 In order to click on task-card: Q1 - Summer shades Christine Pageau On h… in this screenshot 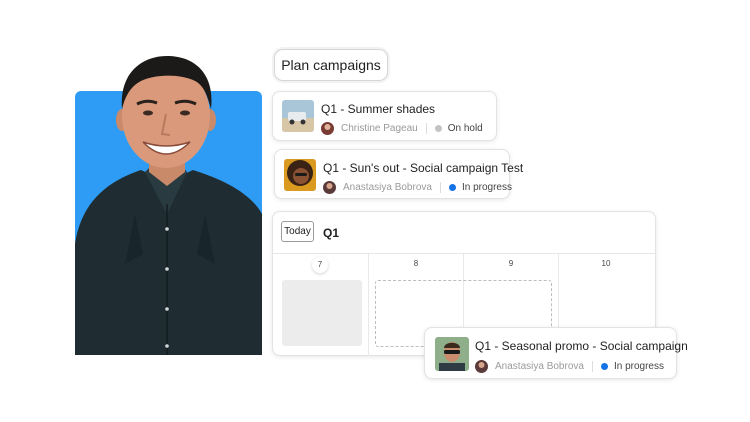, I will do `click(384, 116)`.